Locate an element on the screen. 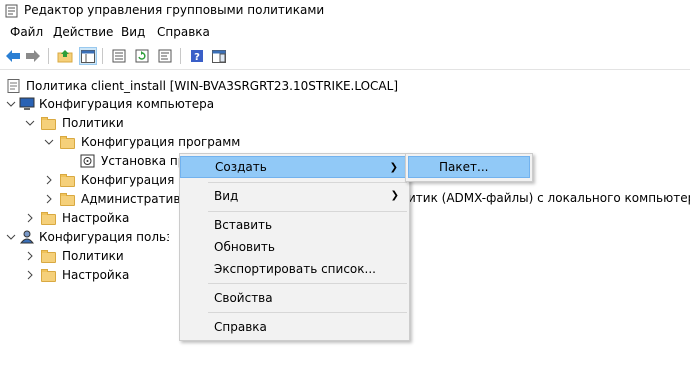  context-menu-view: Вид ❯ is located at coordinates (294, 196).